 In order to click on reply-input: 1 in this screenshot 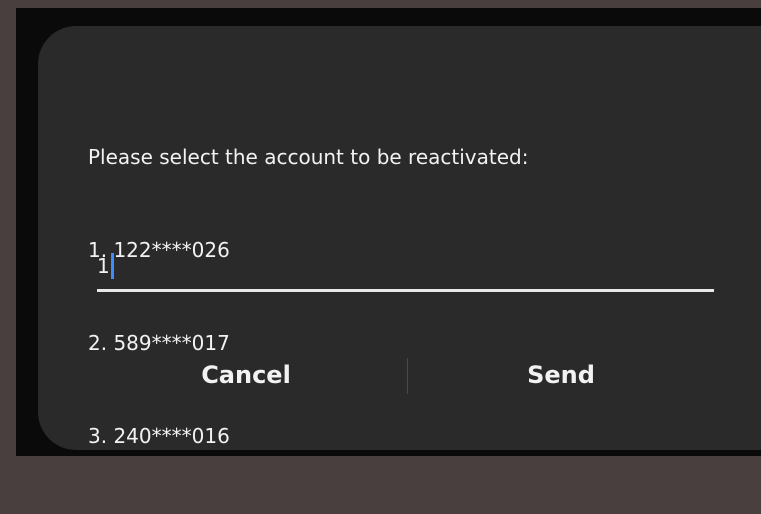, I will do `click(405, 268)`.